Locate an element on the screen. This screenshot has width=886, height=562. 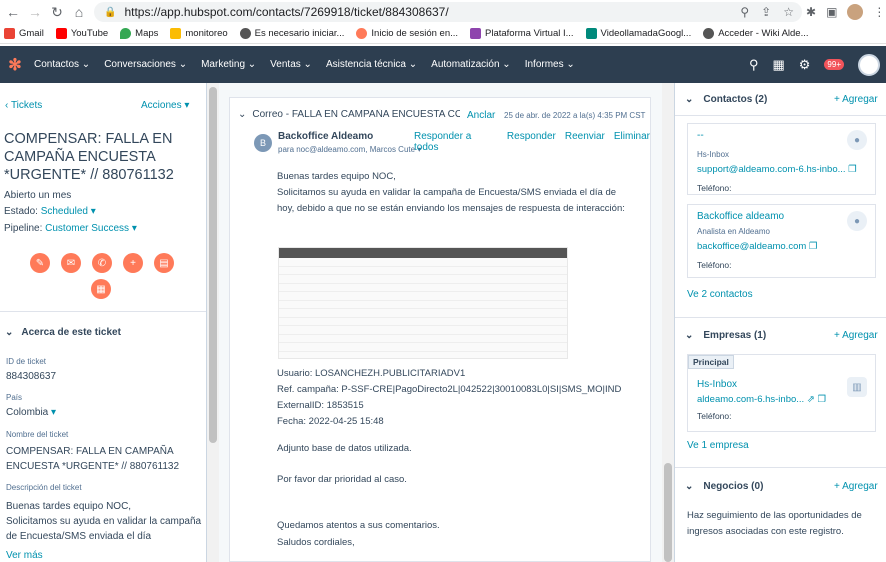
contacts-section-header: ⌄ Contactos (2) is located at coordinates (726, 99).